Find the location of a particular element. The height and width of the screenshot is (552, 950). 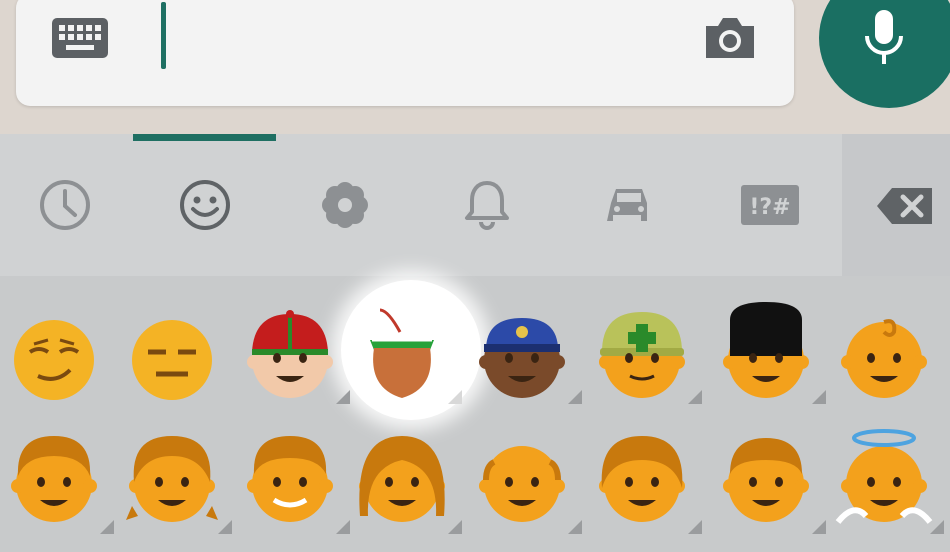

emoji-man is located at coordinates (63, 488).